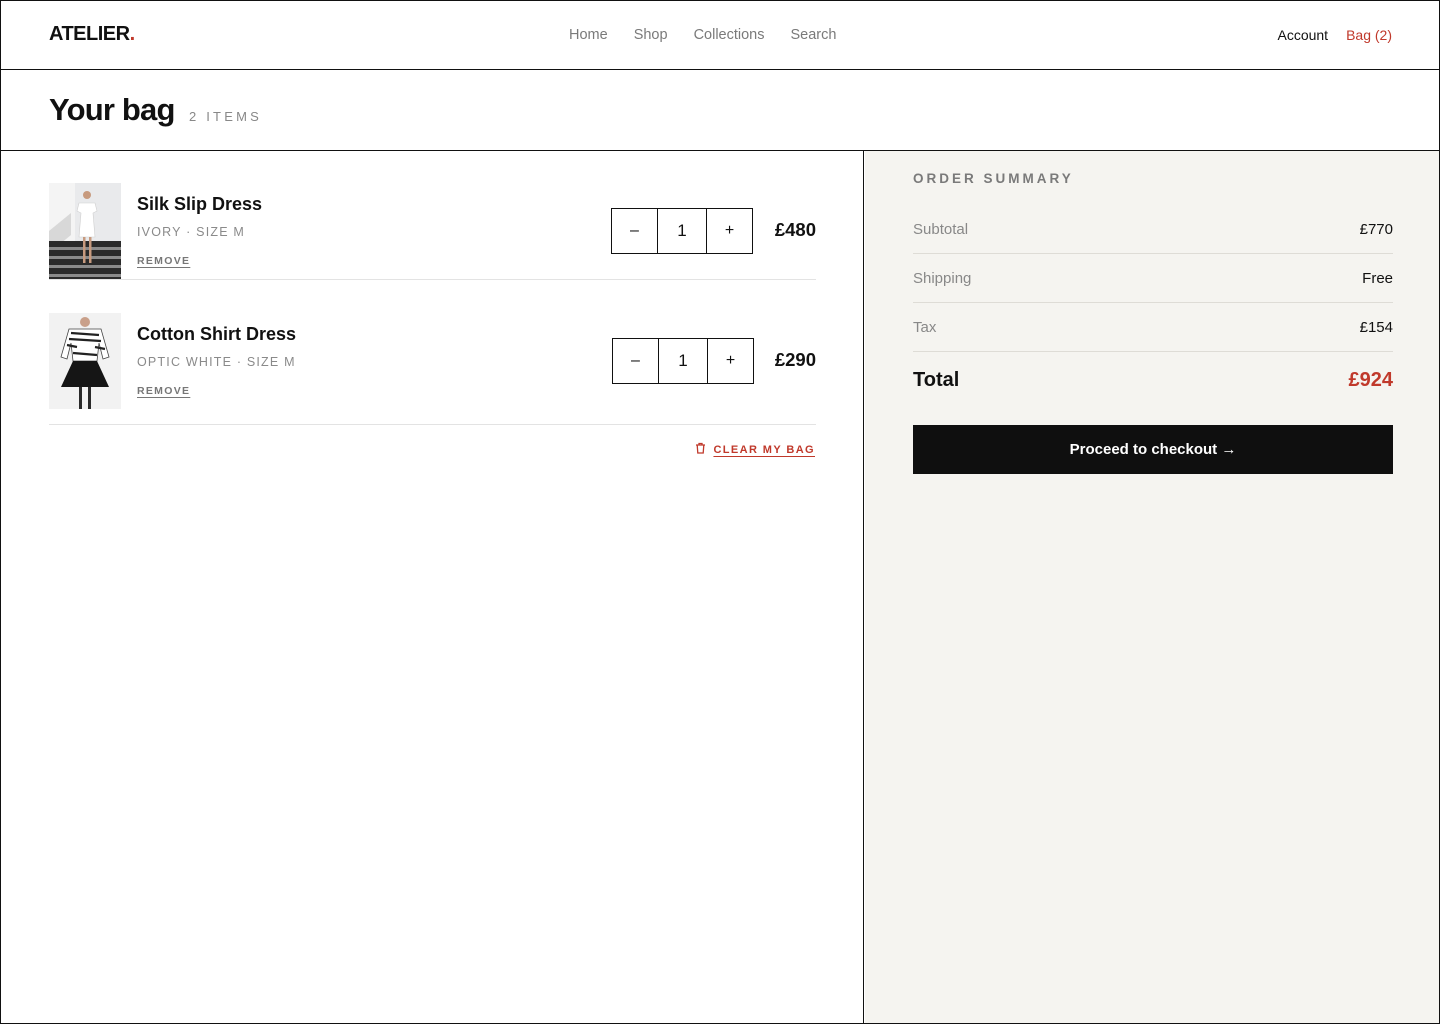 The height and width of the screenshot is (1024, 1440). Describe the element at coordinates (1302, 35) in the screenshot. I see `account-link: Account` at that location.